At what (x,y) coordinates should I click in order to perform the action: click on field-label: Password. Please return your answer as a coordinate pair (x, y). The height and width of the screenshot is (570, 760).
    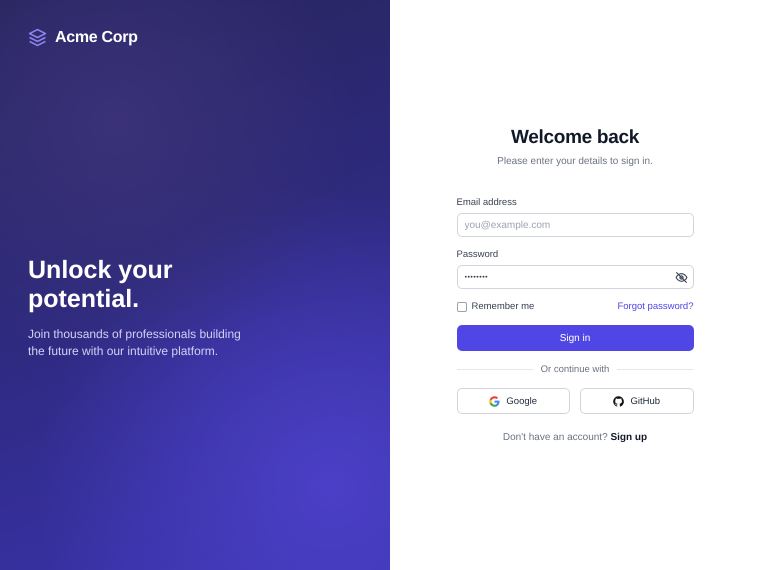
    Looking at the image, I should click on (478, 254).